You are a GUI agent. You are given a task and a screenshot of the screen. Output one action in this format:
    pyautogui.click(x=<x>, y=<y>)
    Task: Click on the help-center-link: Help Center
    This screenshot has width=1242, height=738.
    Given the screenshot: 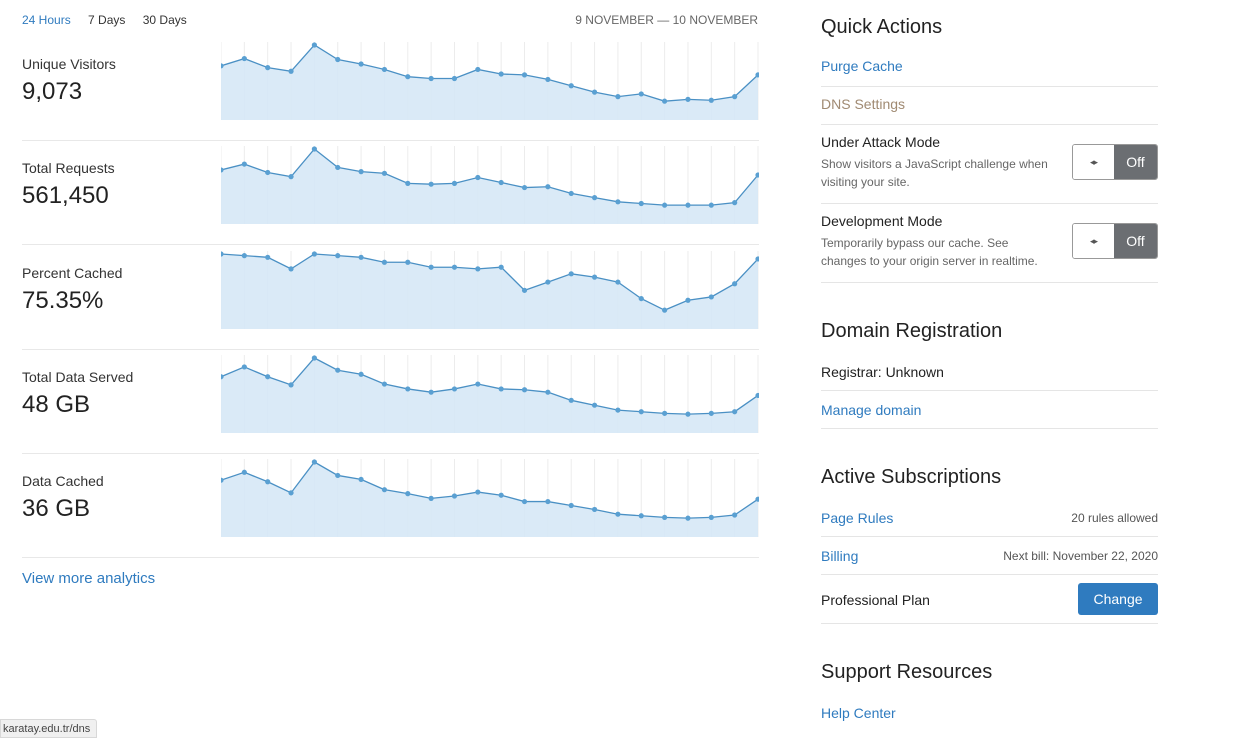 What is the action you would take?
    pyautogui.click(x=858, y=713)
    